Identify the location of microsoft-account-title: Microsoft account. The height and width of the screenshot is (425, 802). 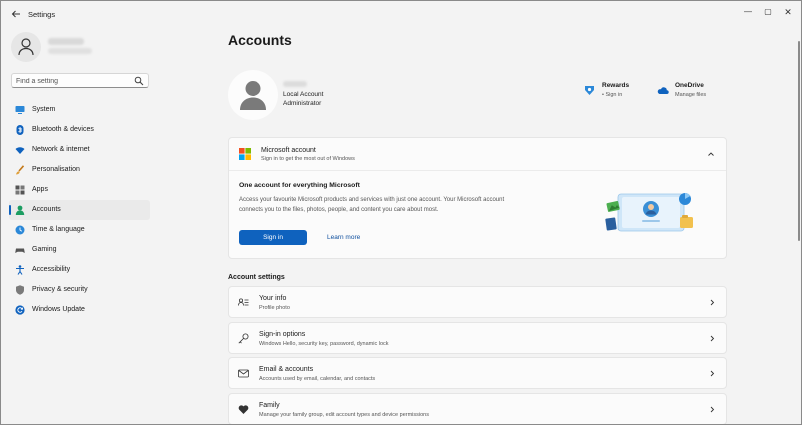
(288, 150).